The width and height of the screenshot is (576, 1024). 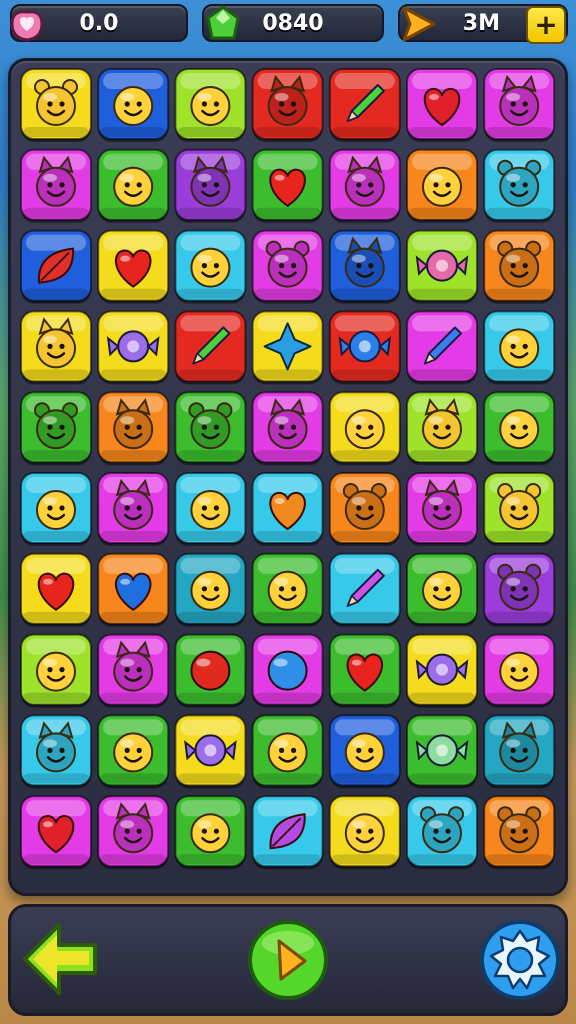 What do you see at coordinates (442, 751) in the screenshot?
I see `tile-green-candy` at bounding box center [442, 751].